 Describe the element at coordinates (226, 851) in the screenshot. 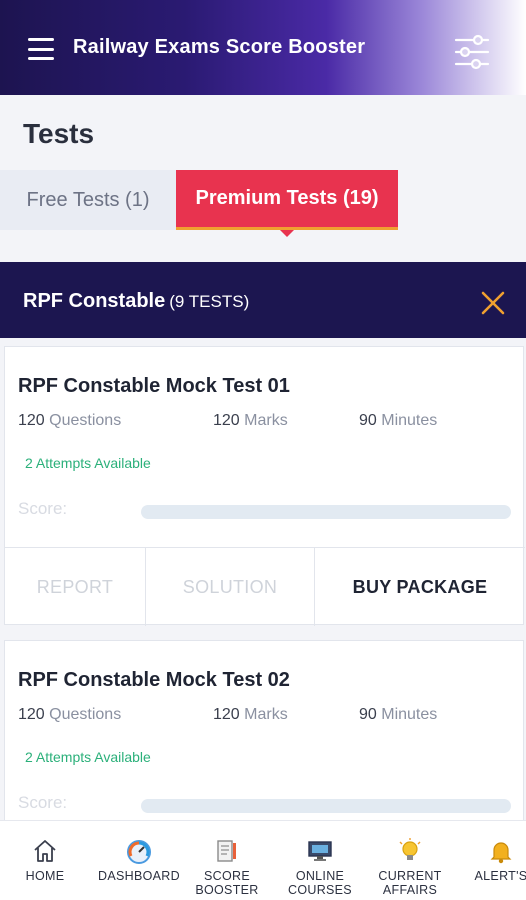

I see `score-booster-icon` at that location.